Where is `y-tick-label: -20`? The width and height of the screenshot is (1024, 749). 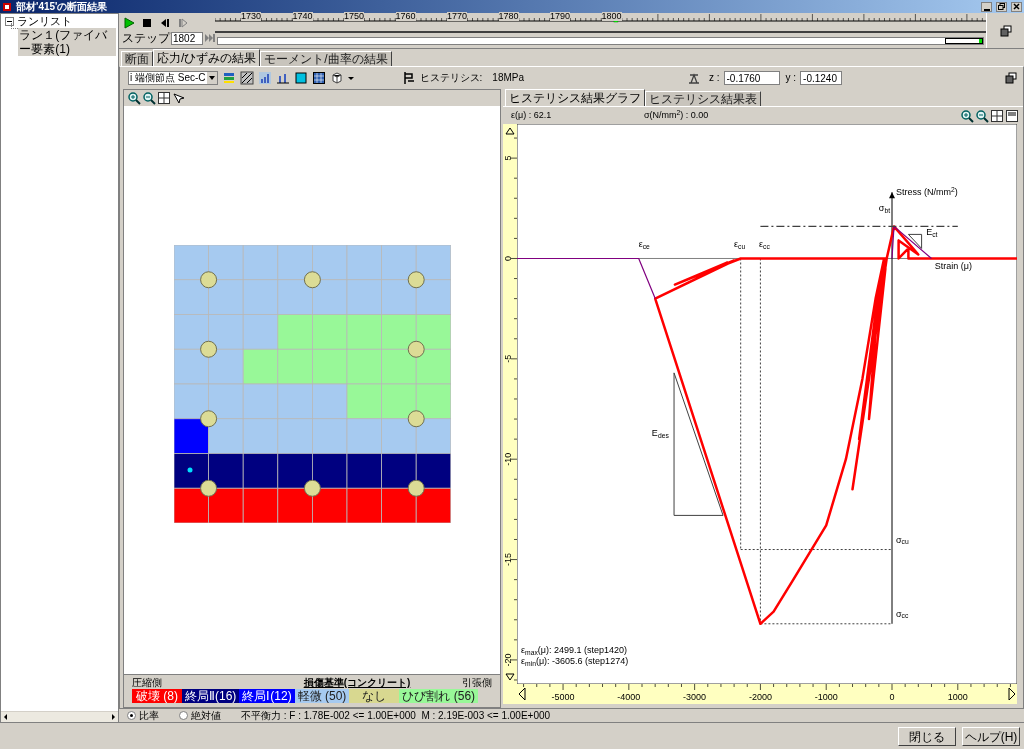
y-tick-label: -20 is located at coordinates (508, 660).